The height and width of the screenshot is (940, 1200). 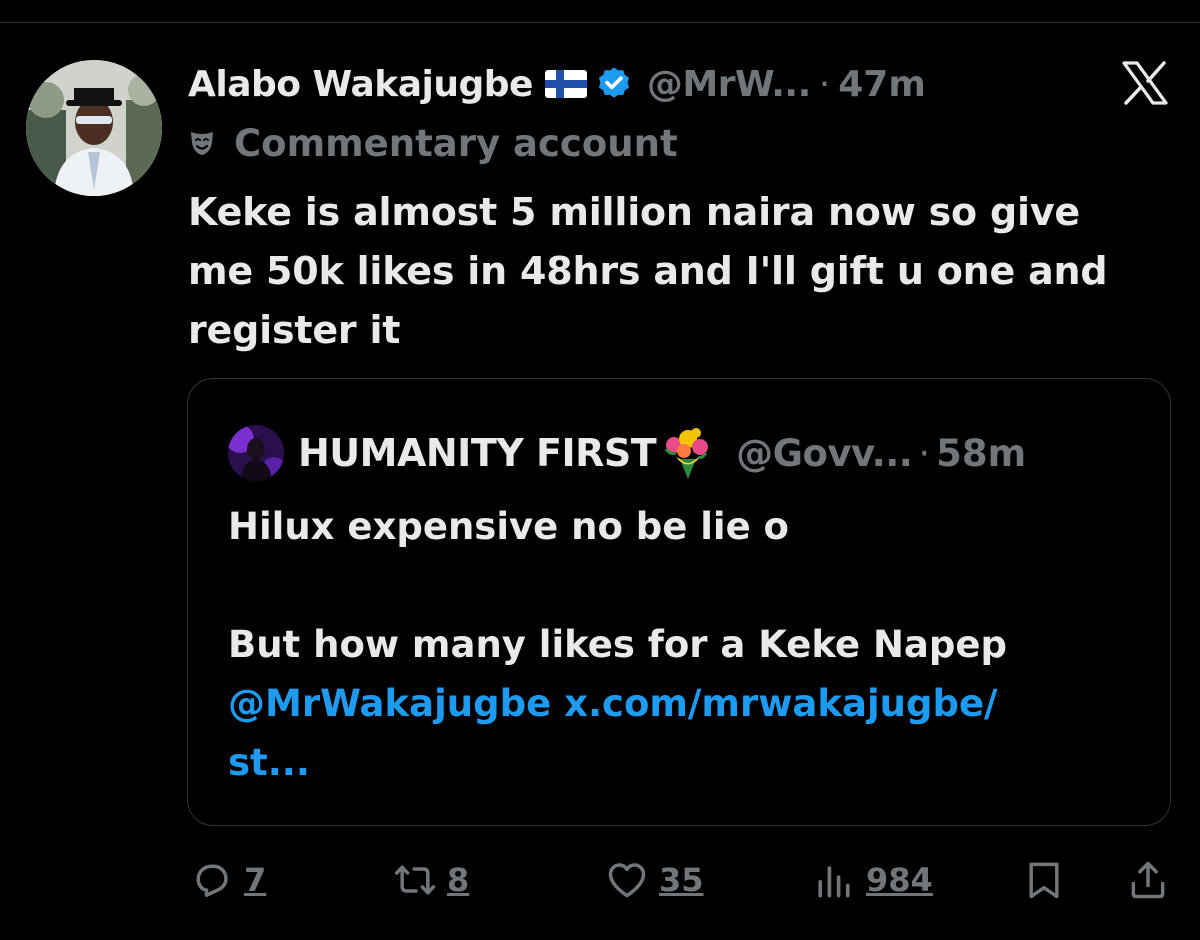 I want to click on verified-badge-icon, so click(x=614, y=84).